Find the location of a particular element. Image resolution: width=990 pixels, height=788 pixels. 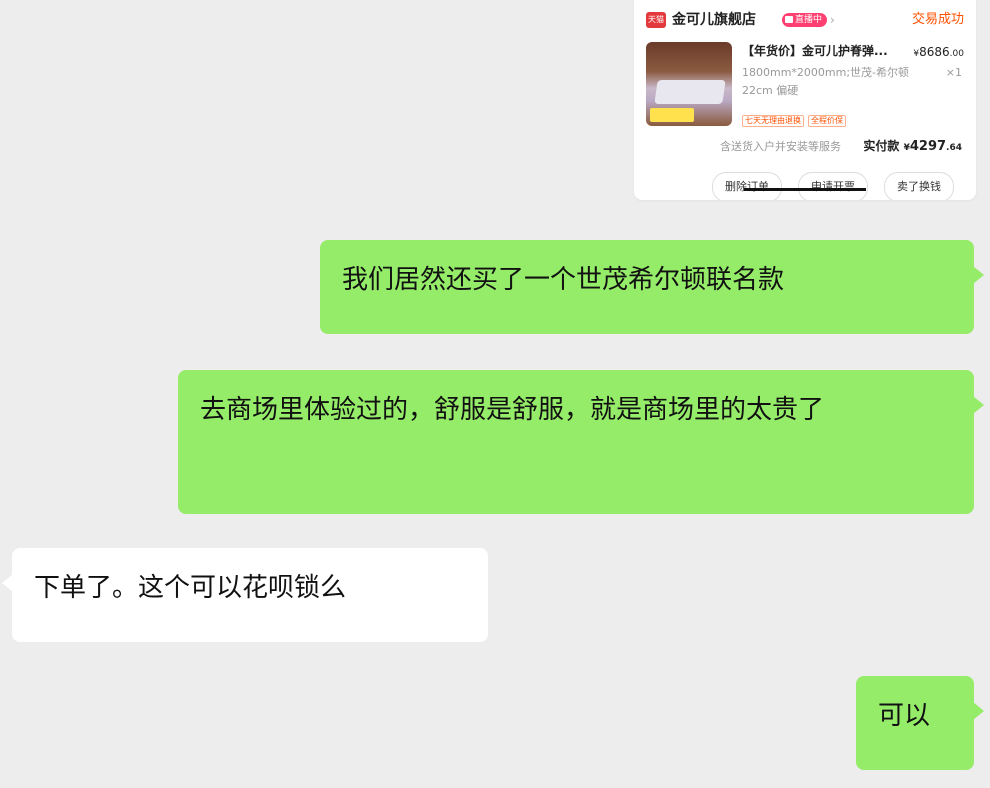

message-bubble-sent: 可以 is located at coordinates (920, 723).